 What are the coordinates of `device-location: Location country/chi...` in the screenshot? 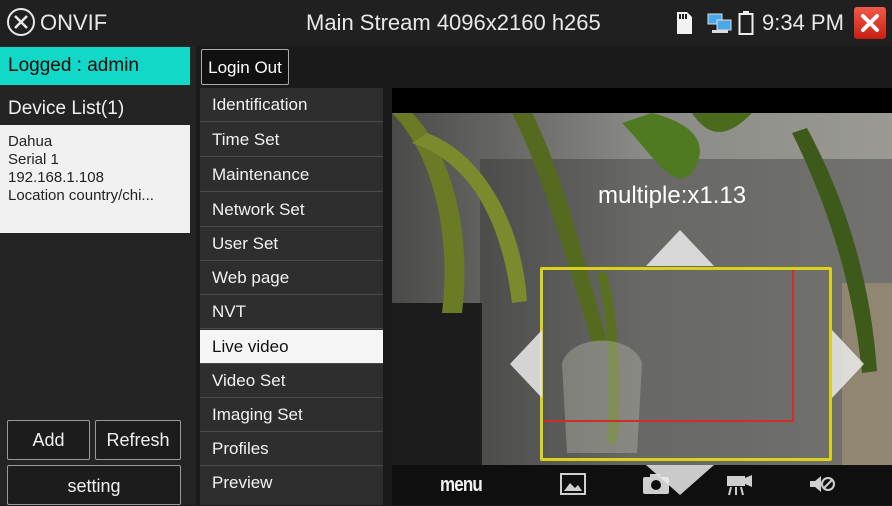 It's located at (81, 195).